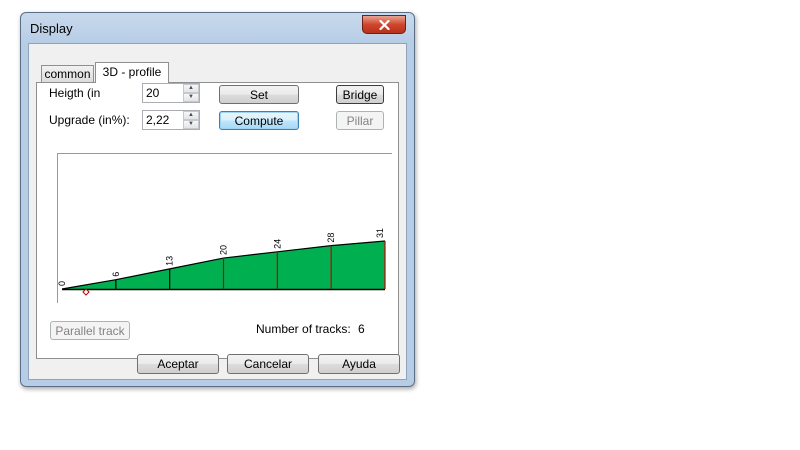 This screenshot has width=800, height=450. I want to click on height-spinner: ▲ ▼, so click(171, 93).